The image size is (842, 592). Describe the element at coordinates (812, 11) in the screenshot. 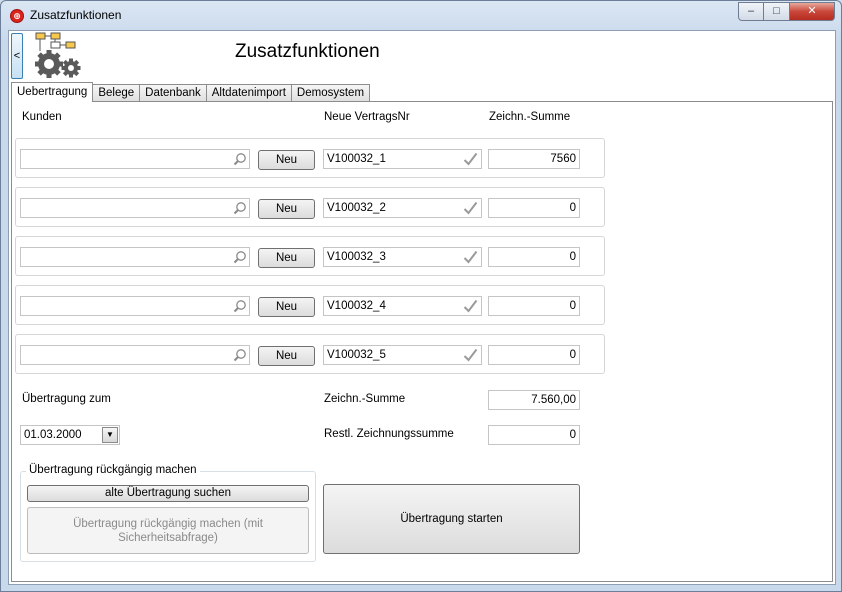

I see `close-button: ✕` at that location.